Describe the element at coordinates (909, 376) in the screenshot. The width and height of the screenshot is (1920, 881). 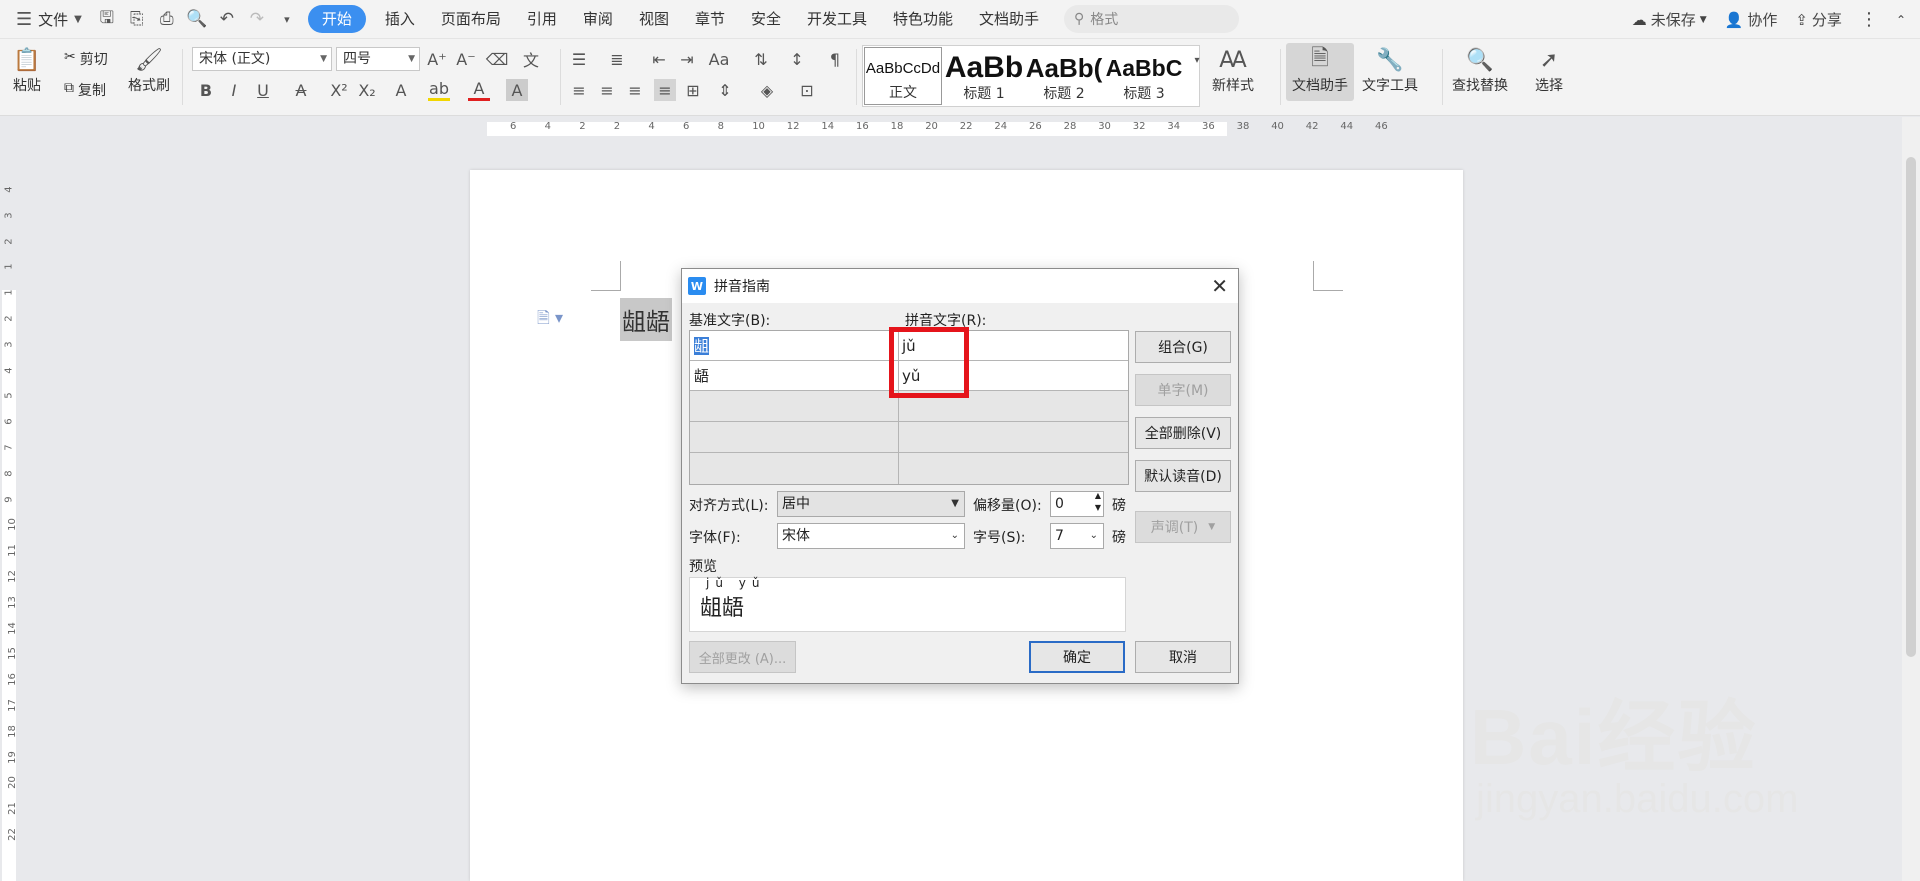
I see `ruby-text-cell: yǔ` at that location.